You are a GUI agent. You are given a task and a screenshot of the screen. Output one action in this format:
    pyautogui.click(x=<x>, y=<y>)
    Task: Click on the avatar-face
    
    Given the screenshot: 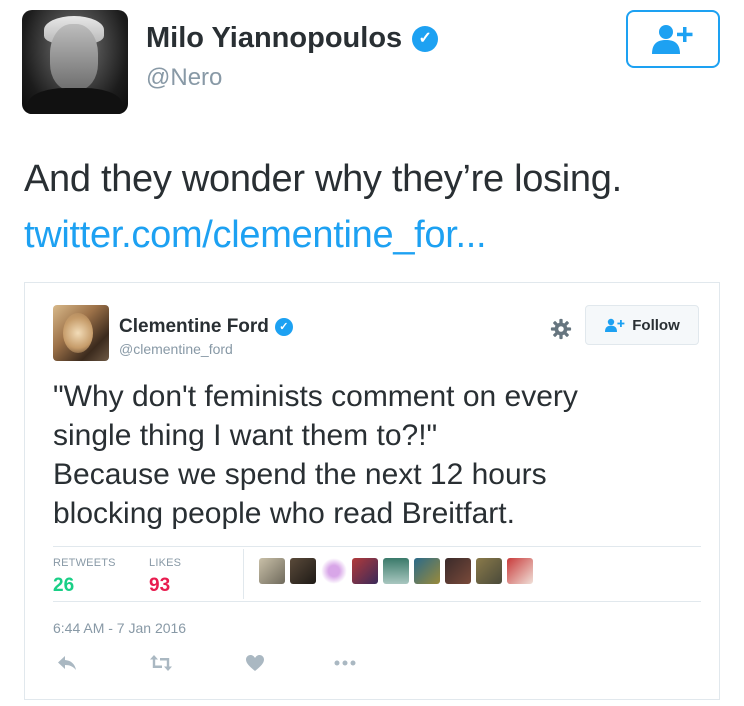 What is the action you would take?
    pyautogui.click(x=74, y=57)
    